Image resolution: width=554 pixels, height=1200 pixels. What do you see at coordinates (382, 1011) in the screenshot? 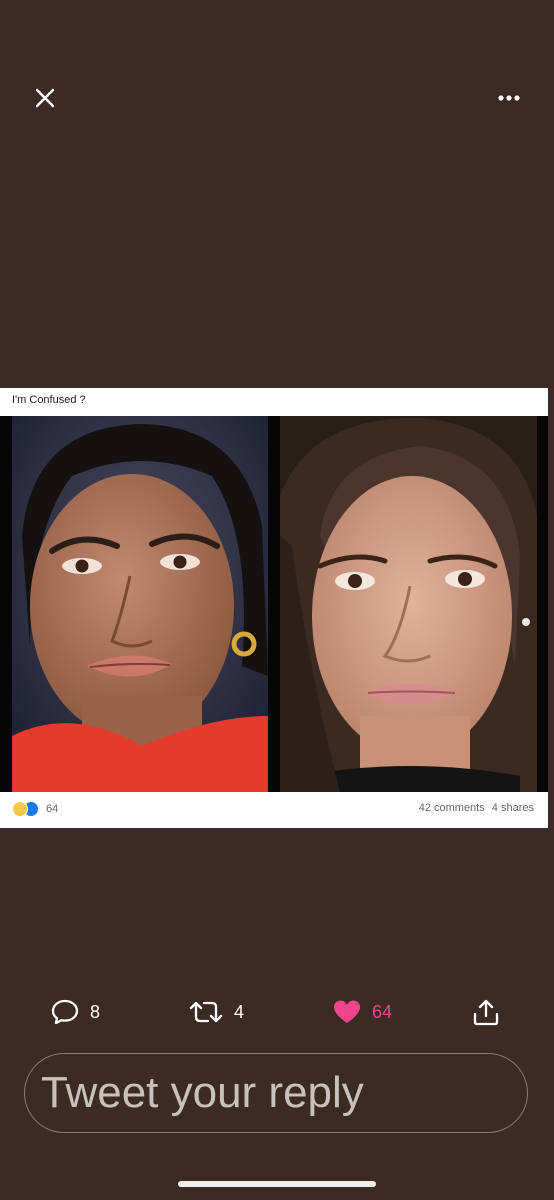
I see `like-count: 64` at bounding box center [382, 1011].